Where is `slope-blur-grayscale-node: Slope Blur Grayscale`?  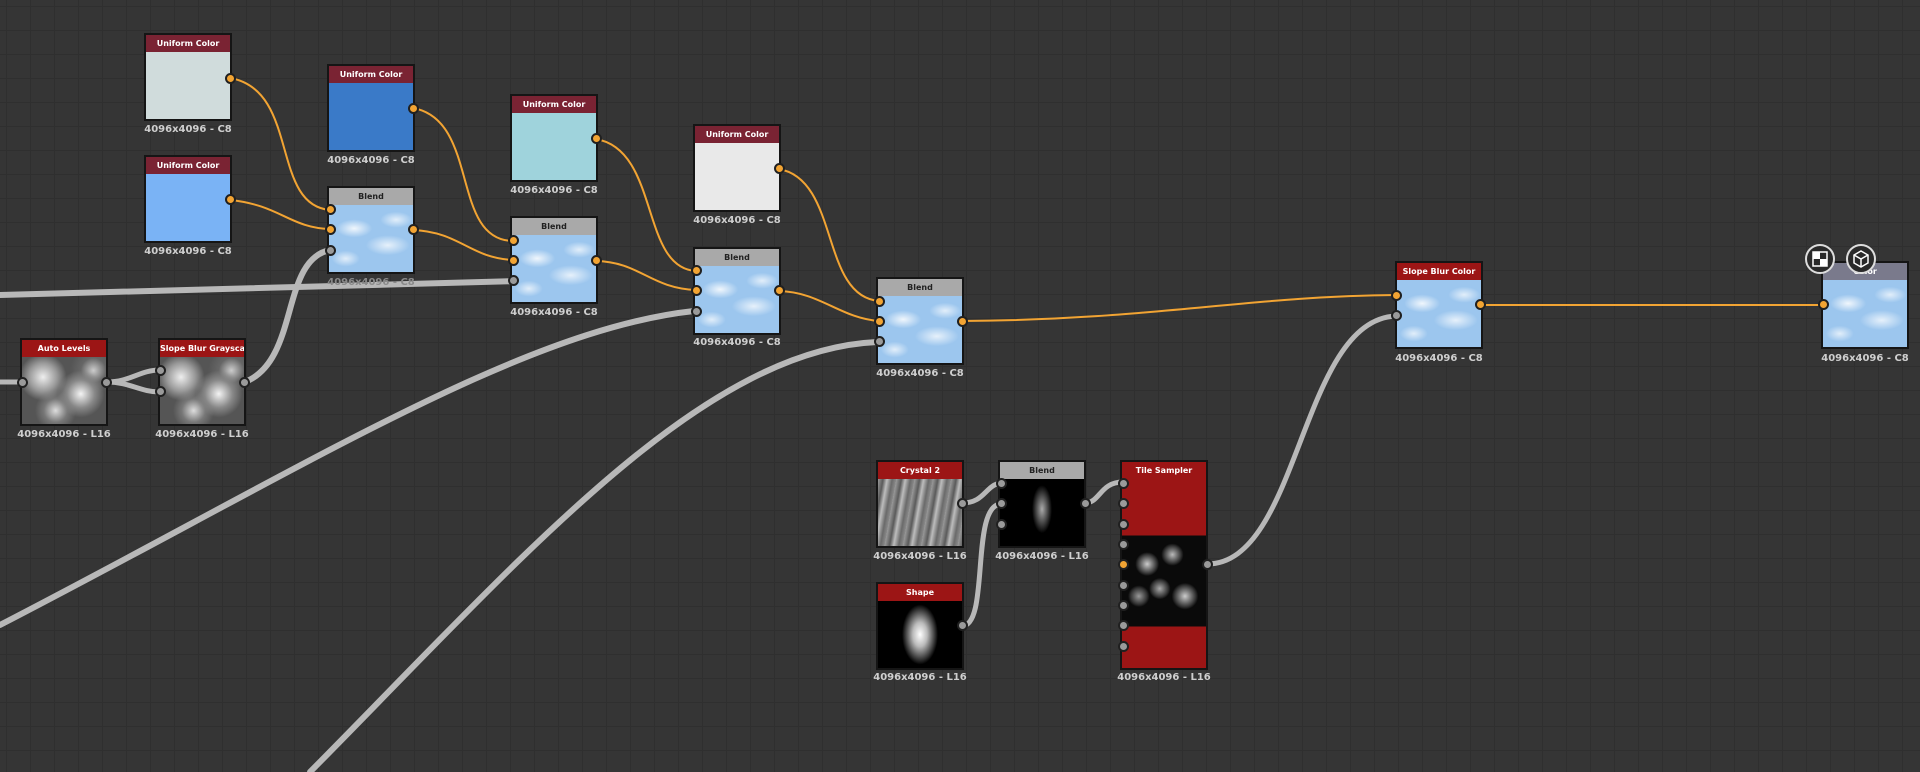
slope-blur-grayscale-node: Slope Blur Grayscale is located at coordinates (202, 382).